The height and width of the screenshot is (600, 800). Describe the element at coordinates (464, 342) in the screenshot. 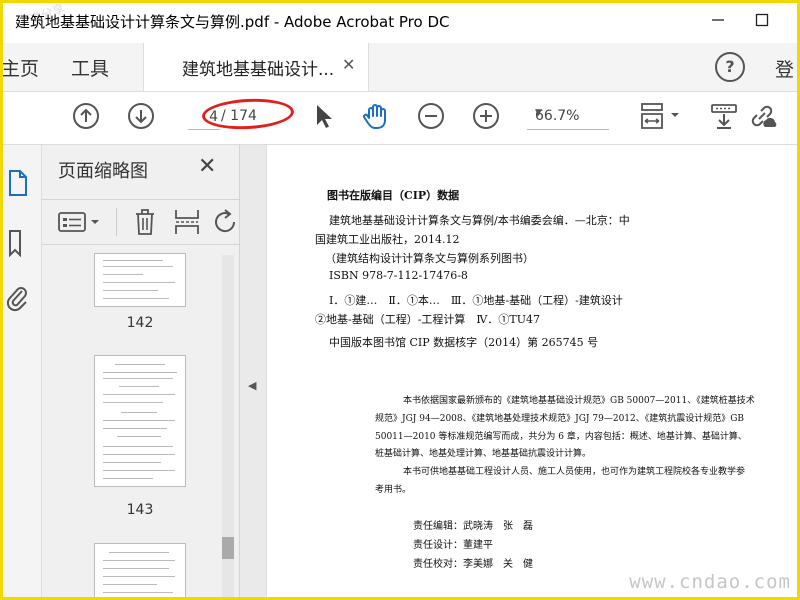

I see `cip-line: 中国版本图书馆 CIP 数据核字（2014）第 265745 号` at that location.